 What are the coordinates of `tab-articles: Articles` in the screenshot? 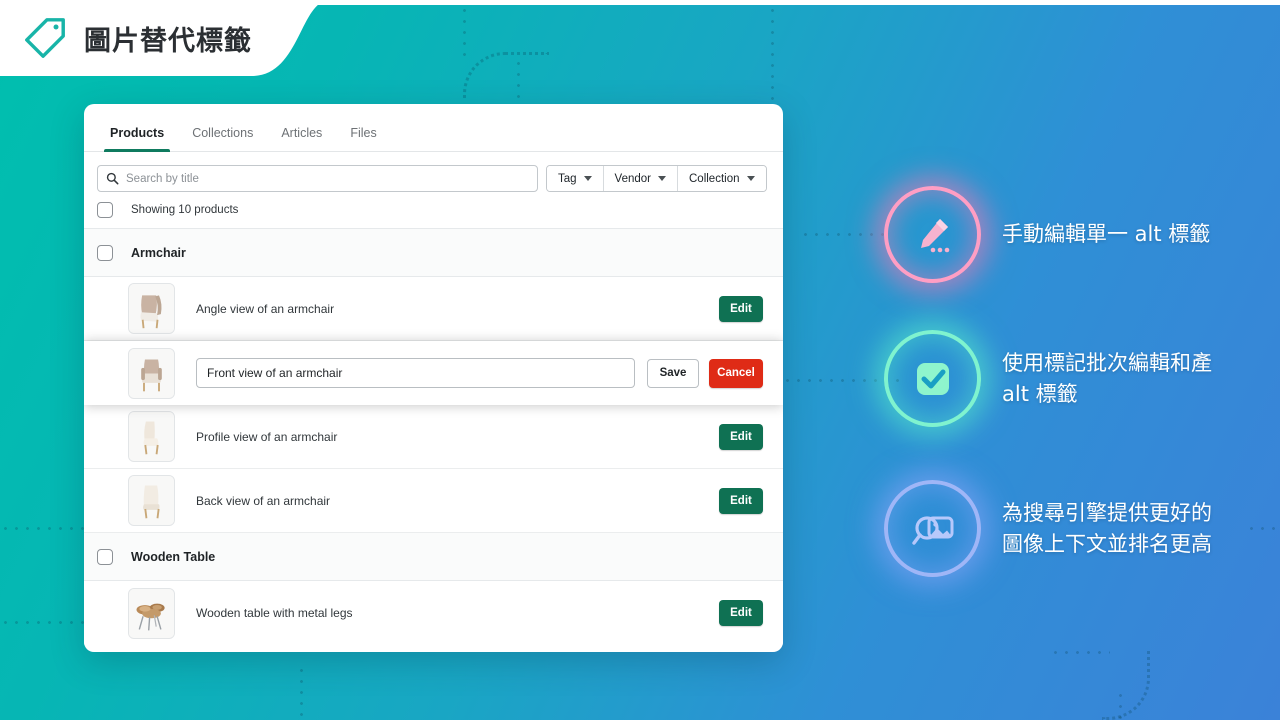 It's located at (301, 138).